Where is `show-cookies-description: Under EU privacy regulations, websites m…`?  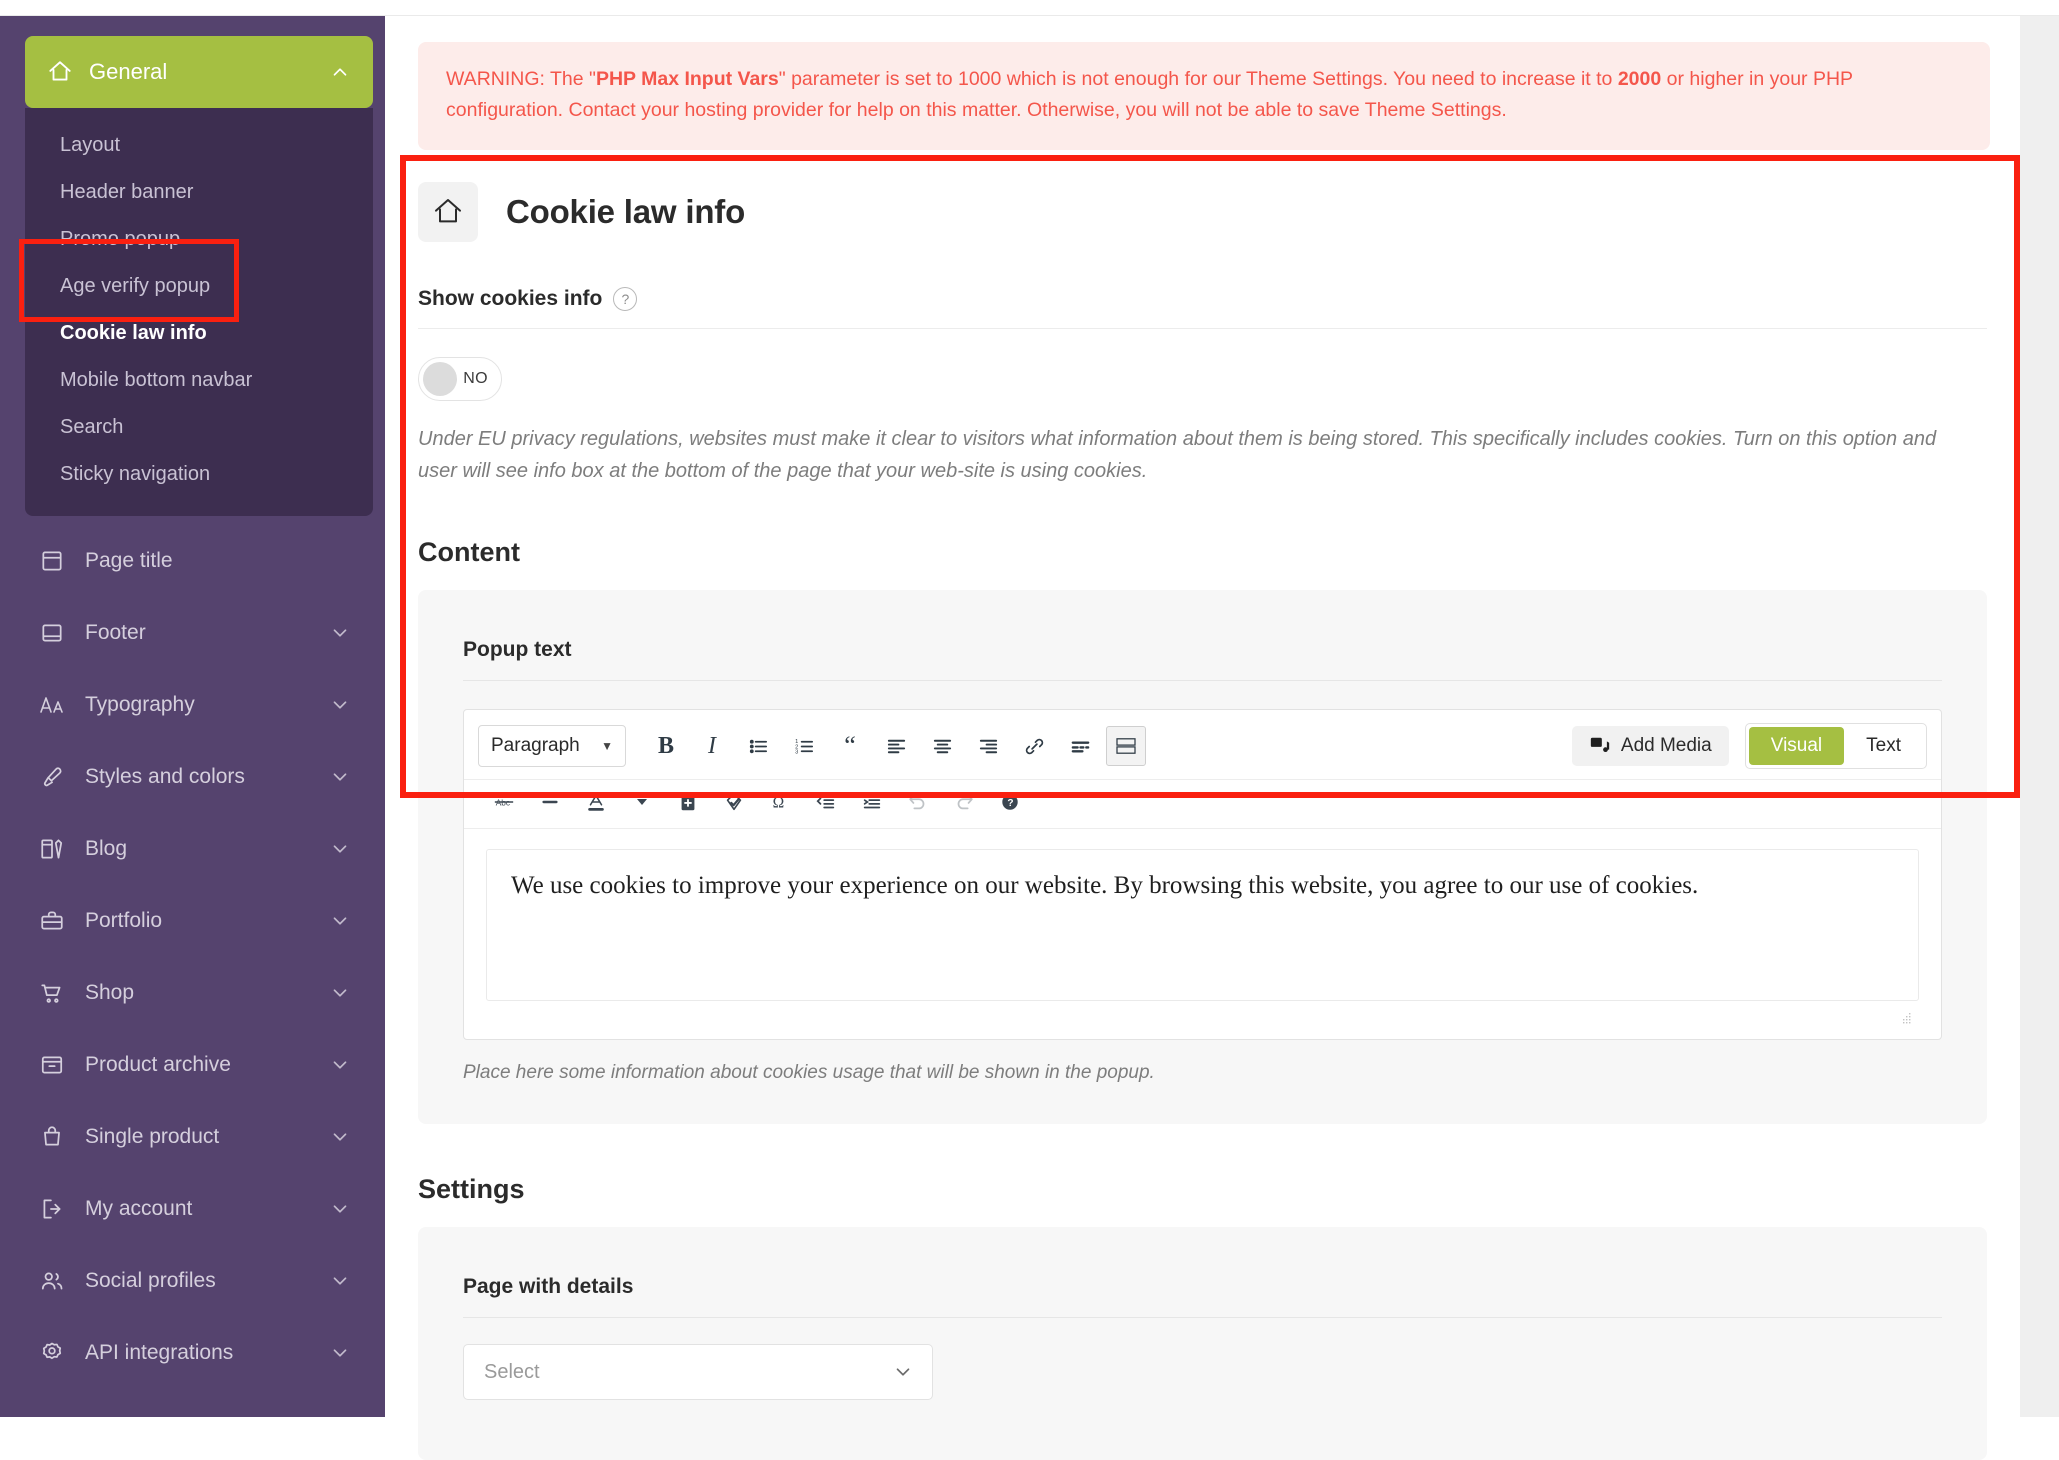 show-cookies-description: Under EU privacy regulations, websites m… is located at coordinates (1177, 454).